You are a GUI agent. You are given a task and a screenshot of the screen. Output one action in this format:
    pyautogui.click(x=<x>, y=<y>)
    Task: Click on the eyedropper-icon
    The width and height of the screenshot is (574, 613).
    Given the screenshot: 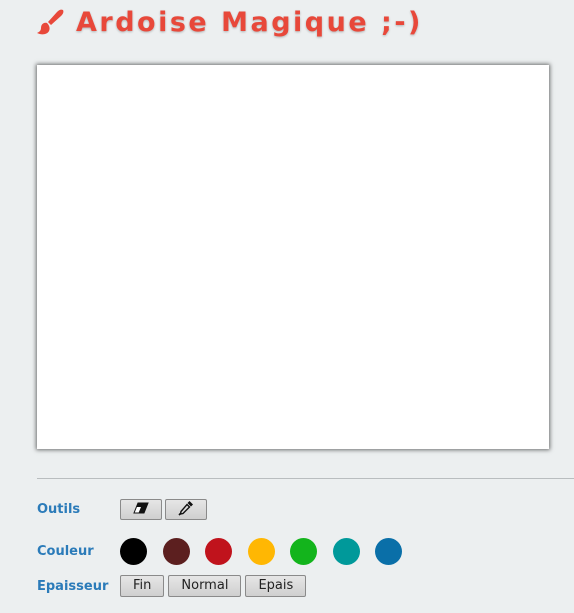 What is the action you would take?
    pyautogui.click(x=186, y=509)
    